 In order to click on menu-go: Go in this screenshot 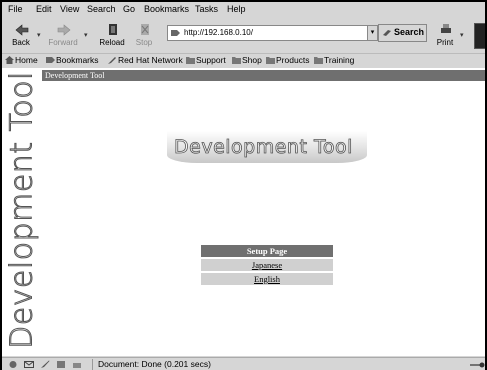, I will do `click(129, 9)`.